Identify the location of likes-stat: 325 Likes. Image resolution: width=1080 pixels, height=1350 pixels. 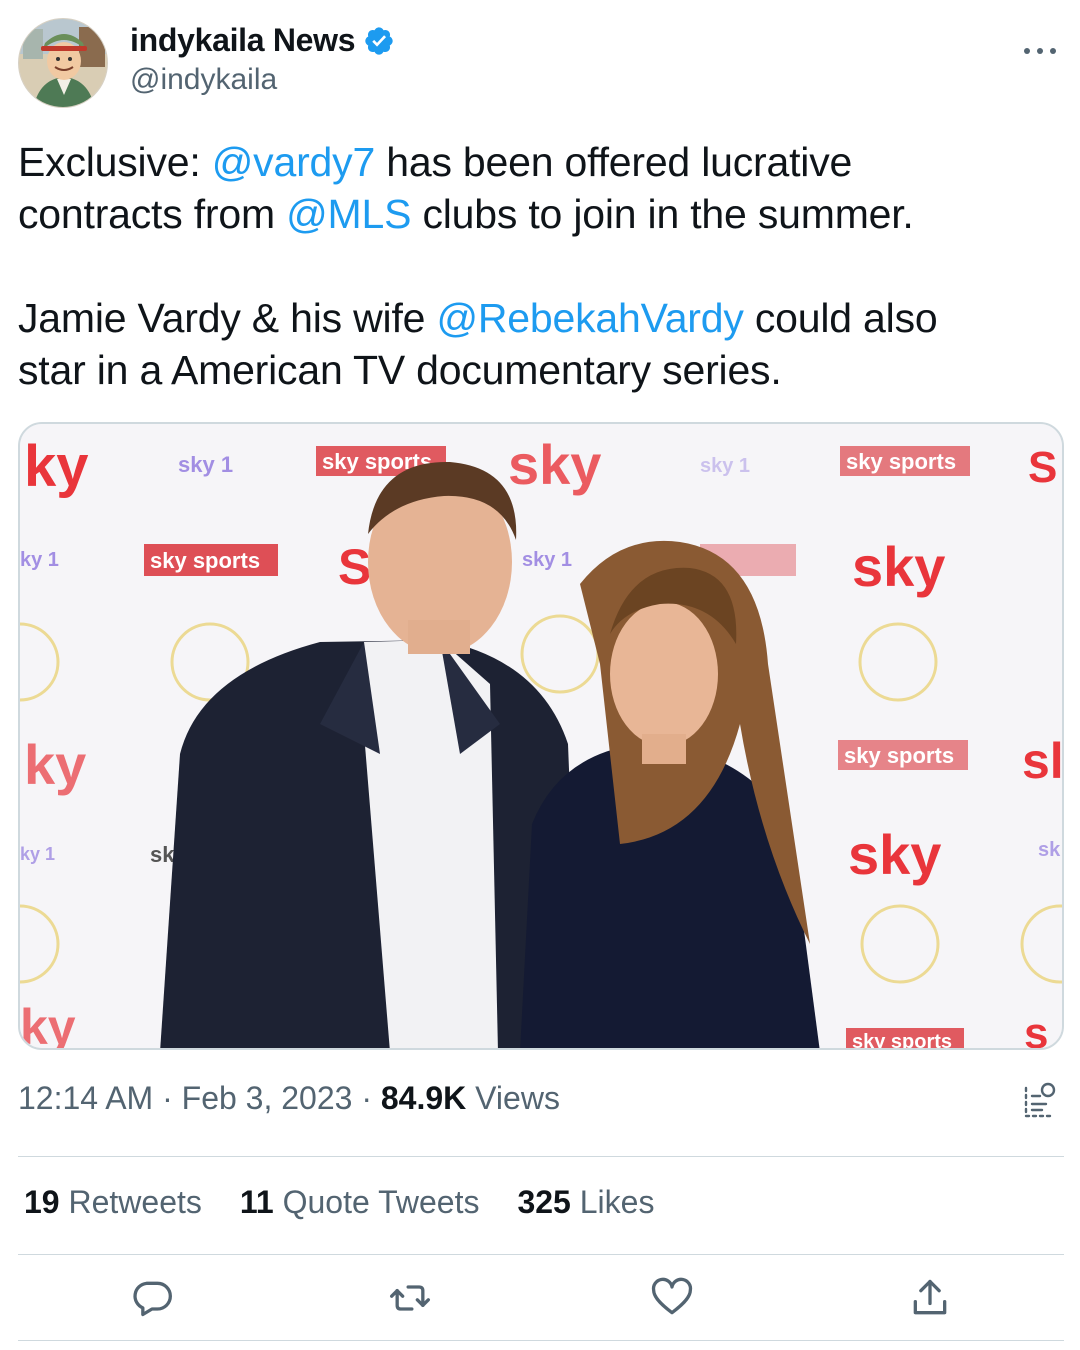
(585, 1202).